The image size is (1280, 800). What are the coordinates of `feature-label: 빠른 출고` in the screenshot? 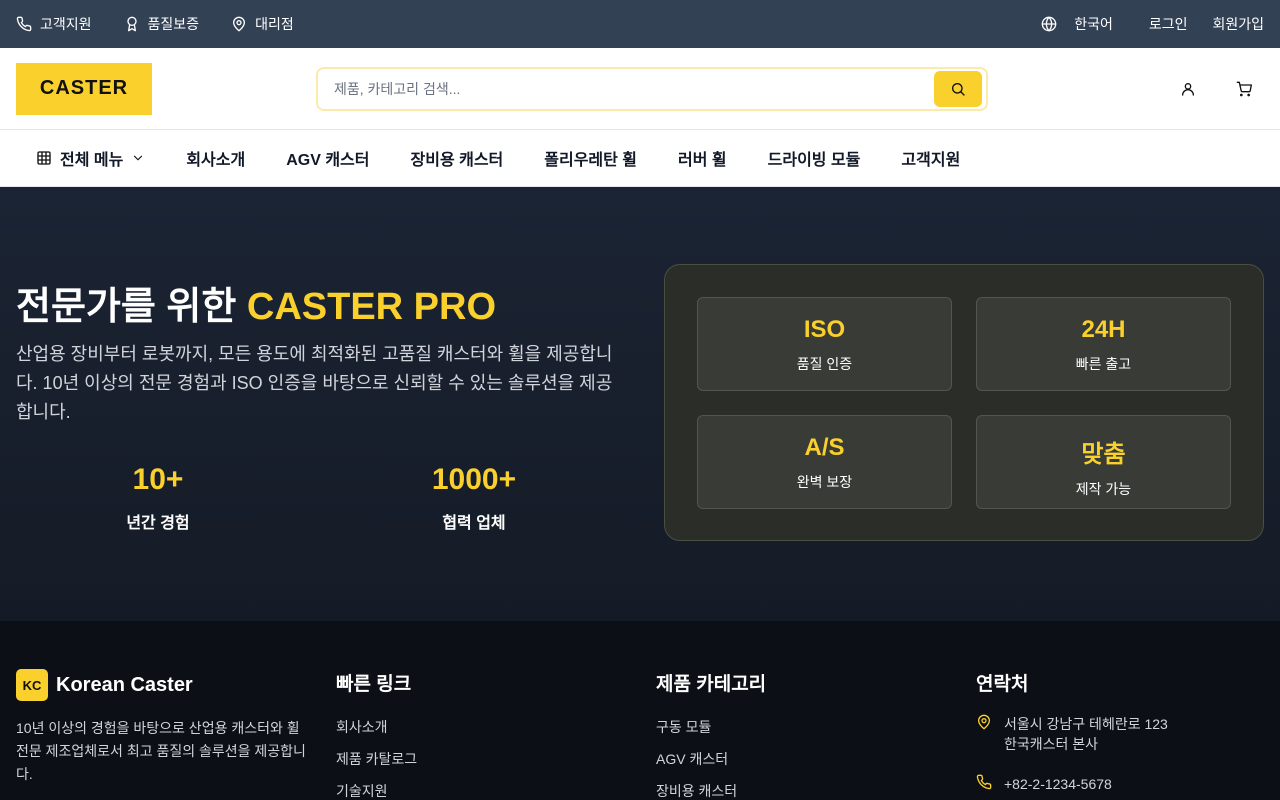 It's located at (1103, 364).